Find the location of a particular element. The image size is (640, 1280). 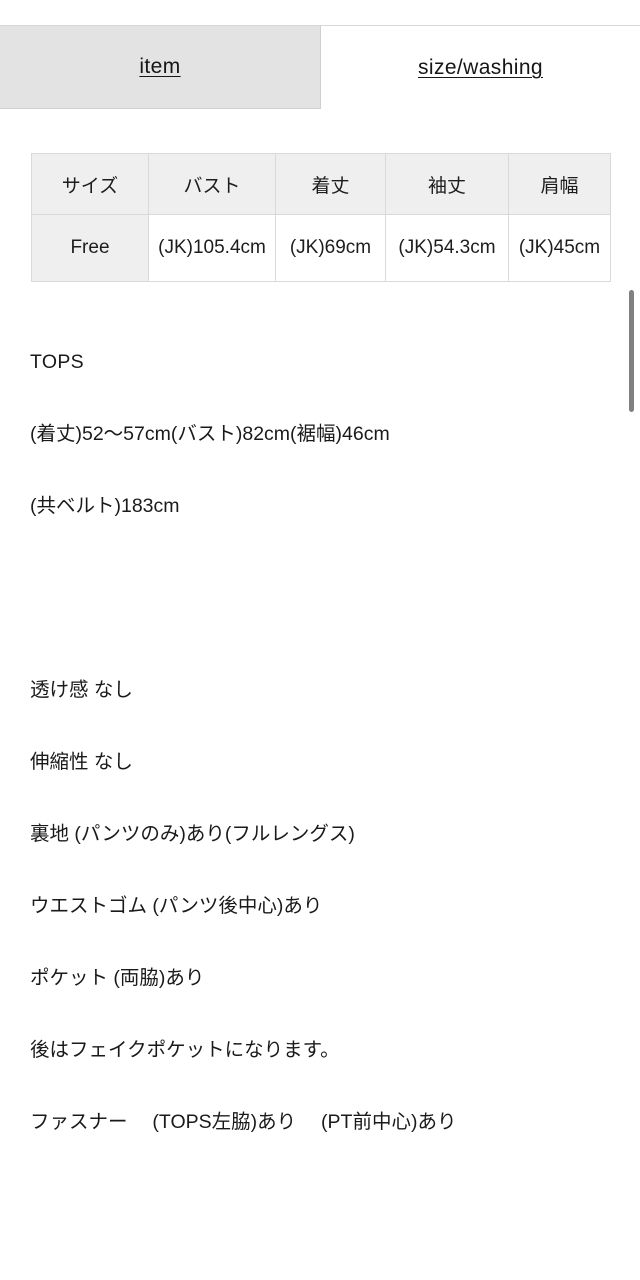

scrollbar-track is located at coordinates (634, 320).